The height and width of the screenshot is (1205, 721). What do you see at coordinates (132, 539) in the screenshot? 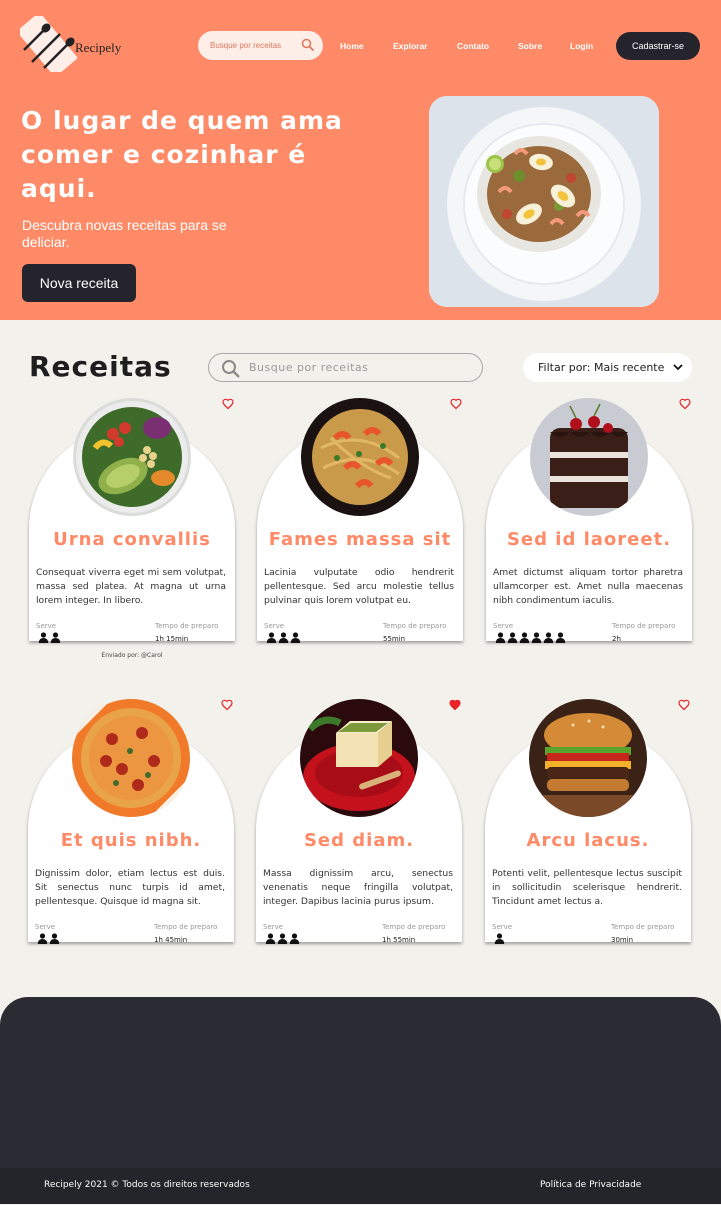
I see `recipe-title: Urna convallis` at bounding box center [132, 539].